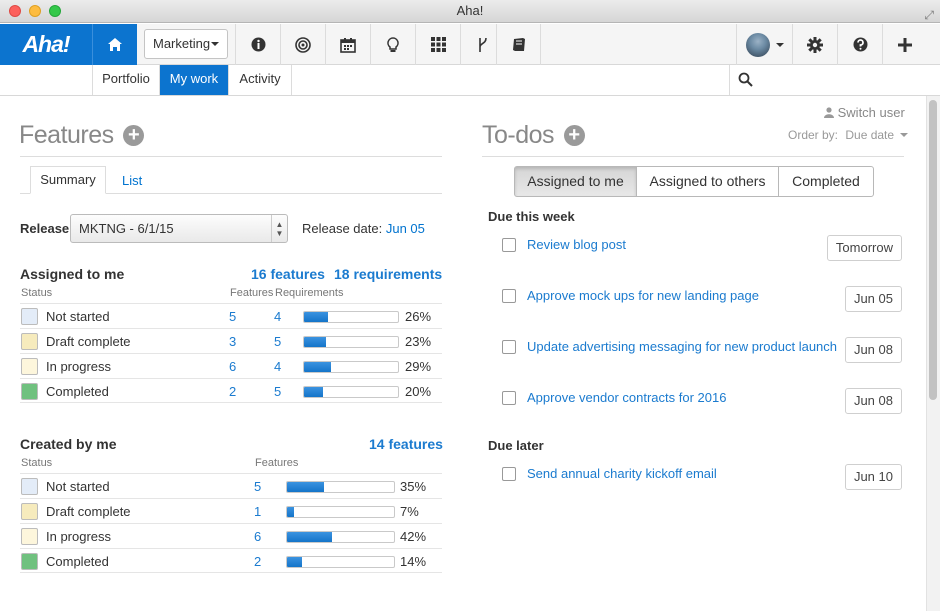 The image size is (940, 611). Describe the element at coordinates (72, 274) in the screenshot. I see `assigned-title: Assigned to me` at that location.